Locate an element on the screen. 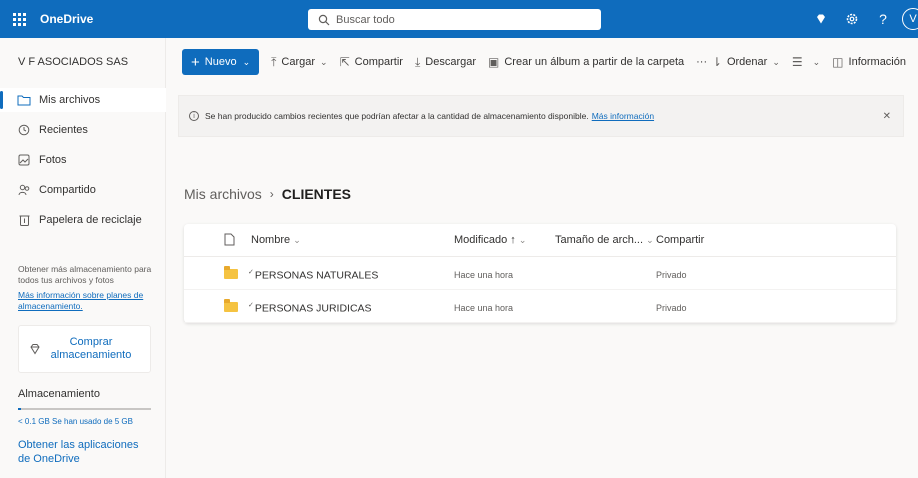 The image size is (918, 478). column-header-size: Tamaño de arch... ⌄ is located at coordinates (604, 240).